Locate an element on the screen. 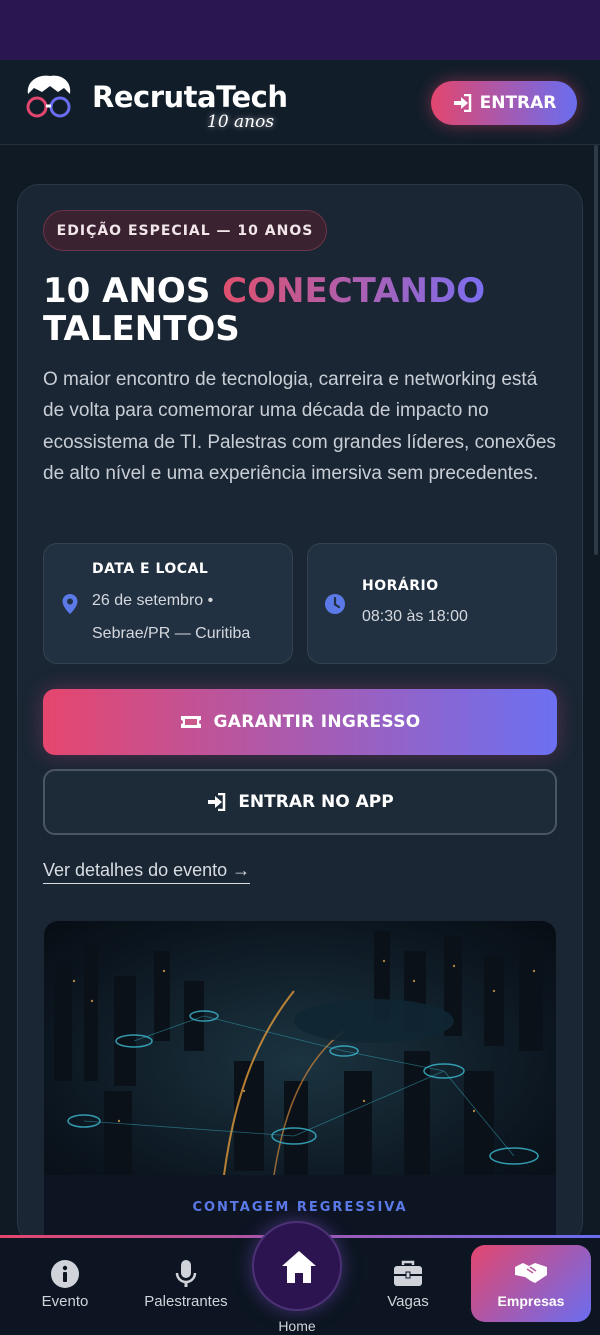 The height and width of the screenshot is (1335, 600). info-value: 08:30 às 18:00 is located at coordinates (415, 616).